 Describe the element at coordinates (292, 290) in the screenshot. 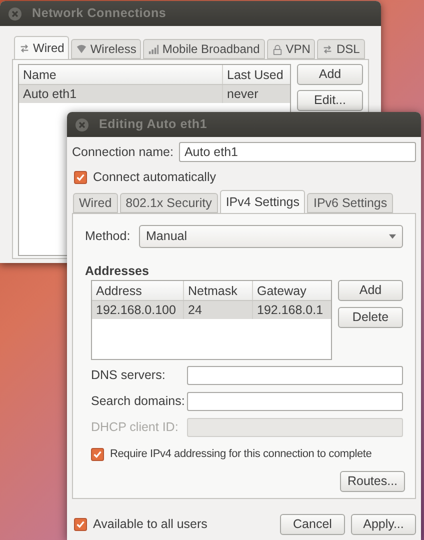

I see `column-header: Gateway` at that location.